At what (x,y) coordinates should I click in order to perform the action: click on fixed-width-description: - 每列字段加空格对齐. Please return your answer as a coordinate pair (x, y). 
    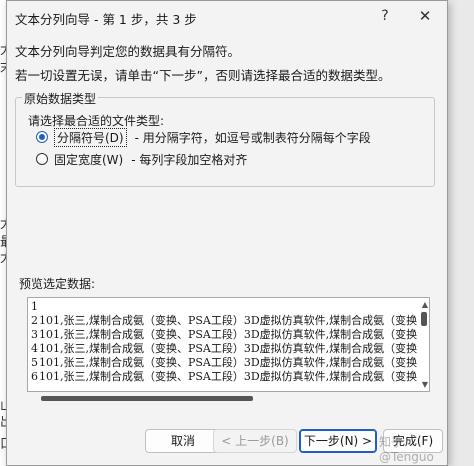
    Looking at the image, I should click on (189, 159).